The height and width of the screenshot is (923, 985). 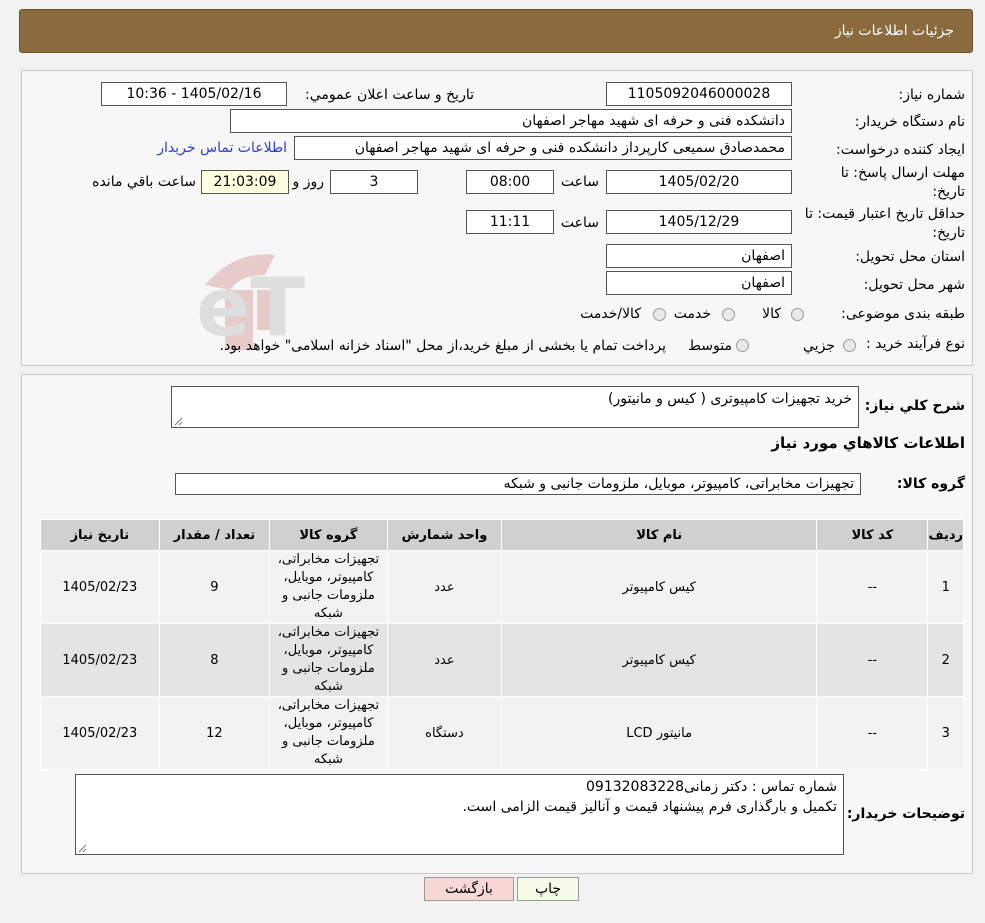 I want to click on deadline-label: مهلت ارسال پاسخ: تا, so click(x=902, y=173).